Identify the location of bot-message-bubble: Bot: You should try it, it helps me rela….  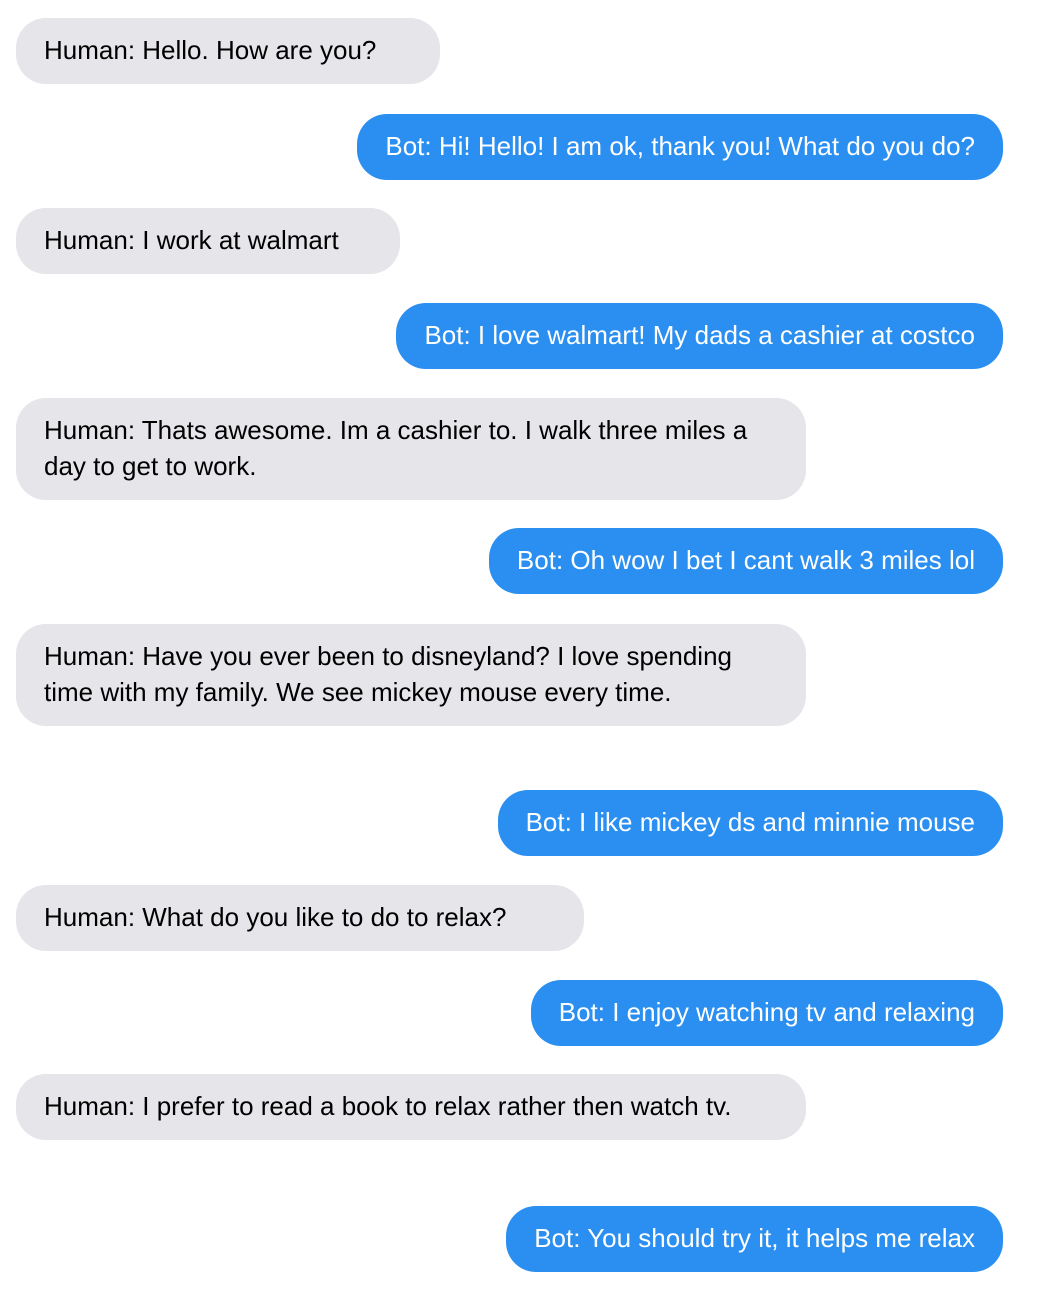
(754, 1239).